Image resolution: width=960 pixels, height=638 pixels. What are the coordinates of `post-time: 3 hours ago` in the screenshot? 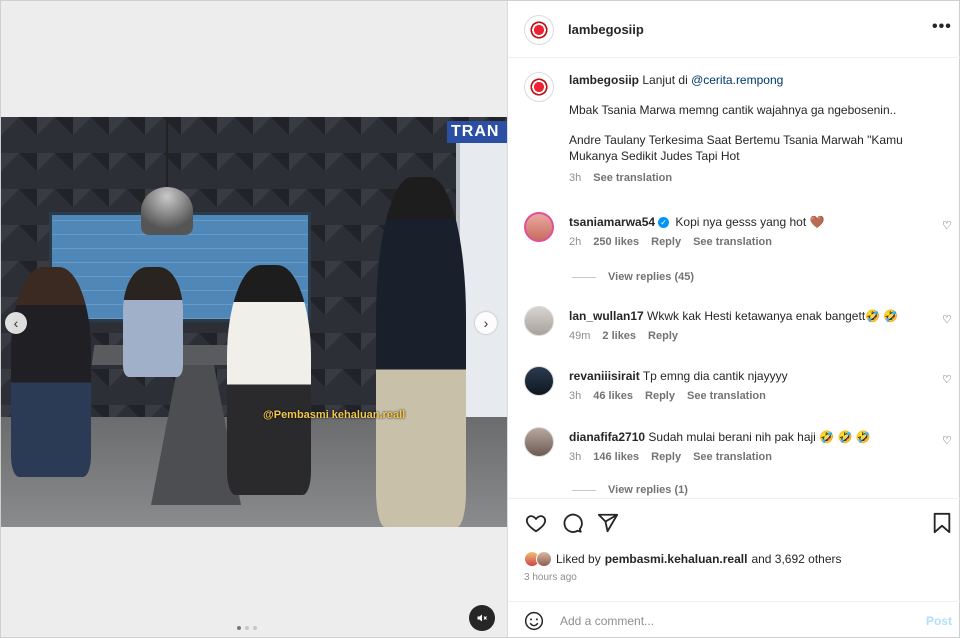 It's located at (550, 577).